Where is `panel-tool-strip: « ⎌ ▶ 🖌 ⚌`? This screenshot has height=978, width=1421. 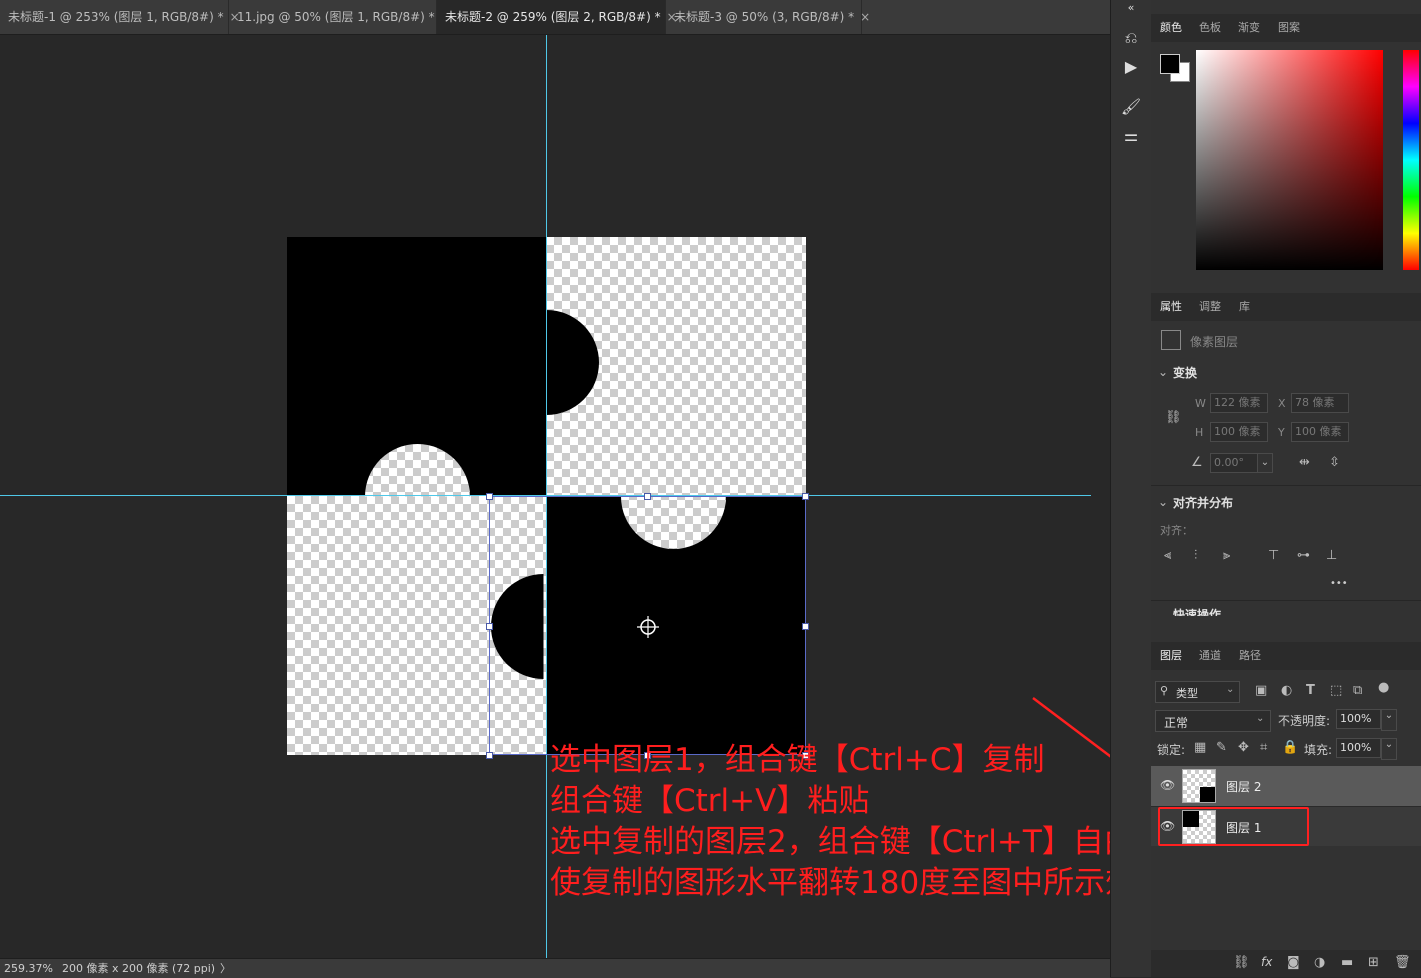 panel-tool-strip: « ⎌ ▶ 🖌 ⚌ is located at coordinates (1131, 488).